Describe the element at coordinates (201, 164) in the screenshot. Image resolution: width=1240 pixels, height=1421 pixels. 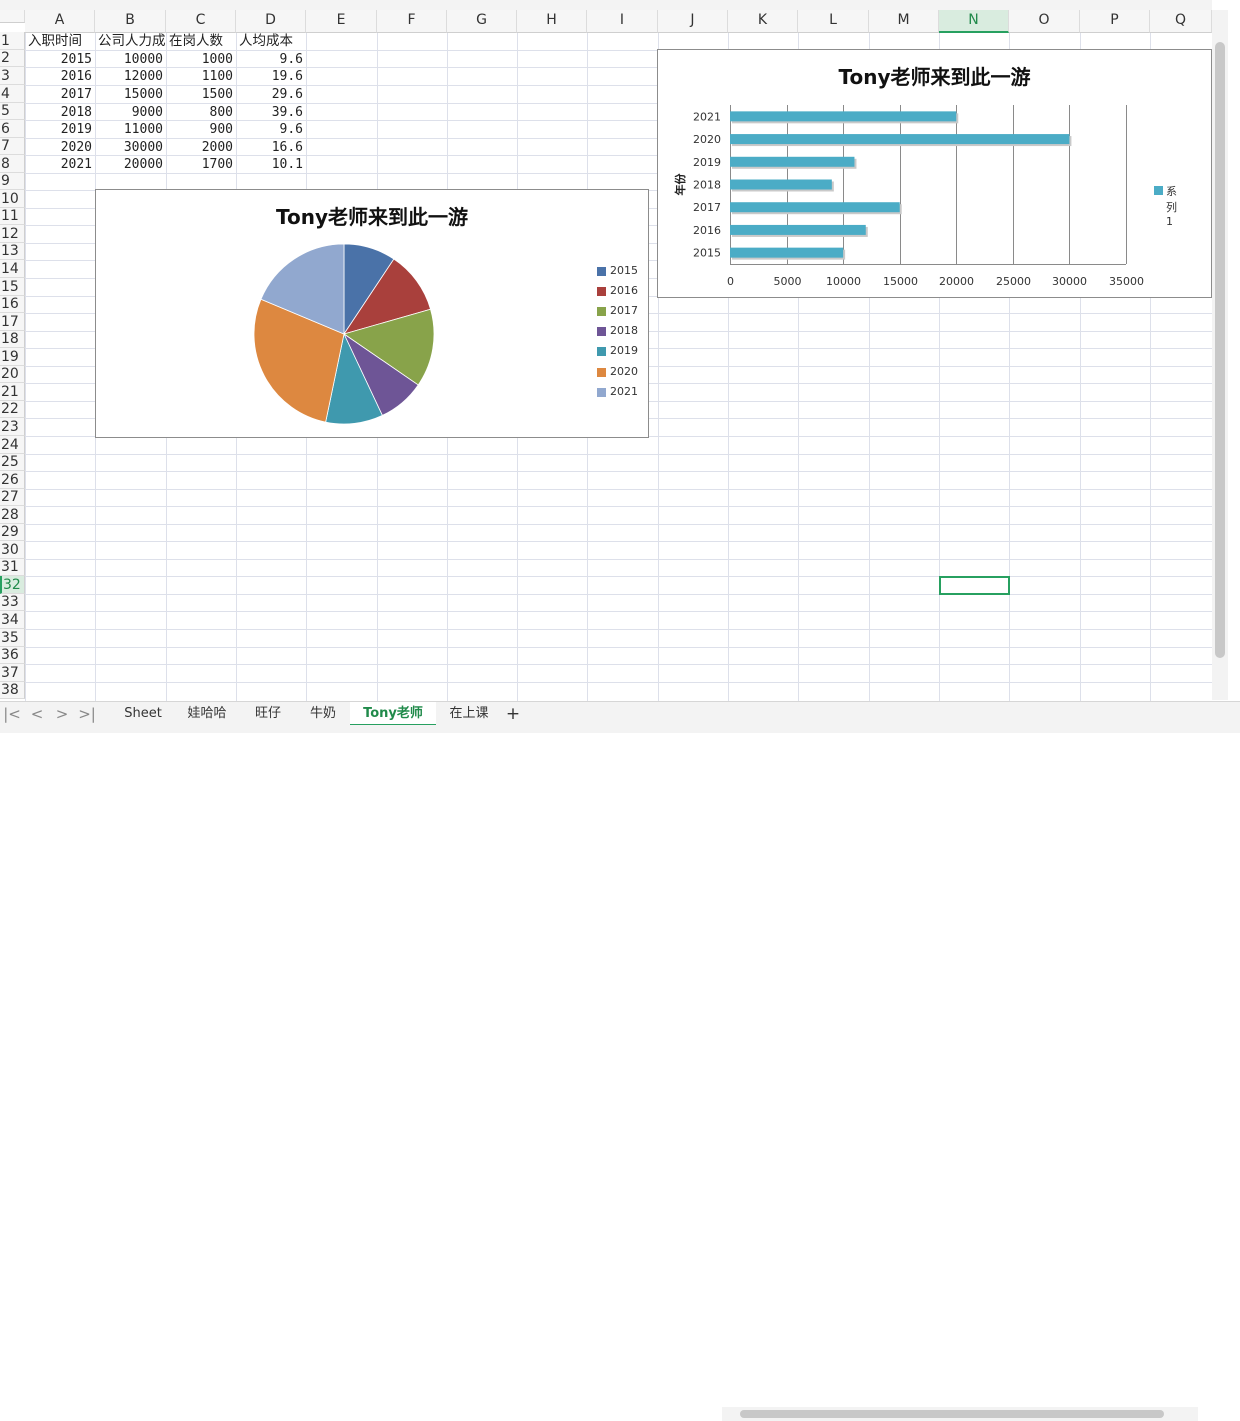
I see `data-cell: 1700` at that location.